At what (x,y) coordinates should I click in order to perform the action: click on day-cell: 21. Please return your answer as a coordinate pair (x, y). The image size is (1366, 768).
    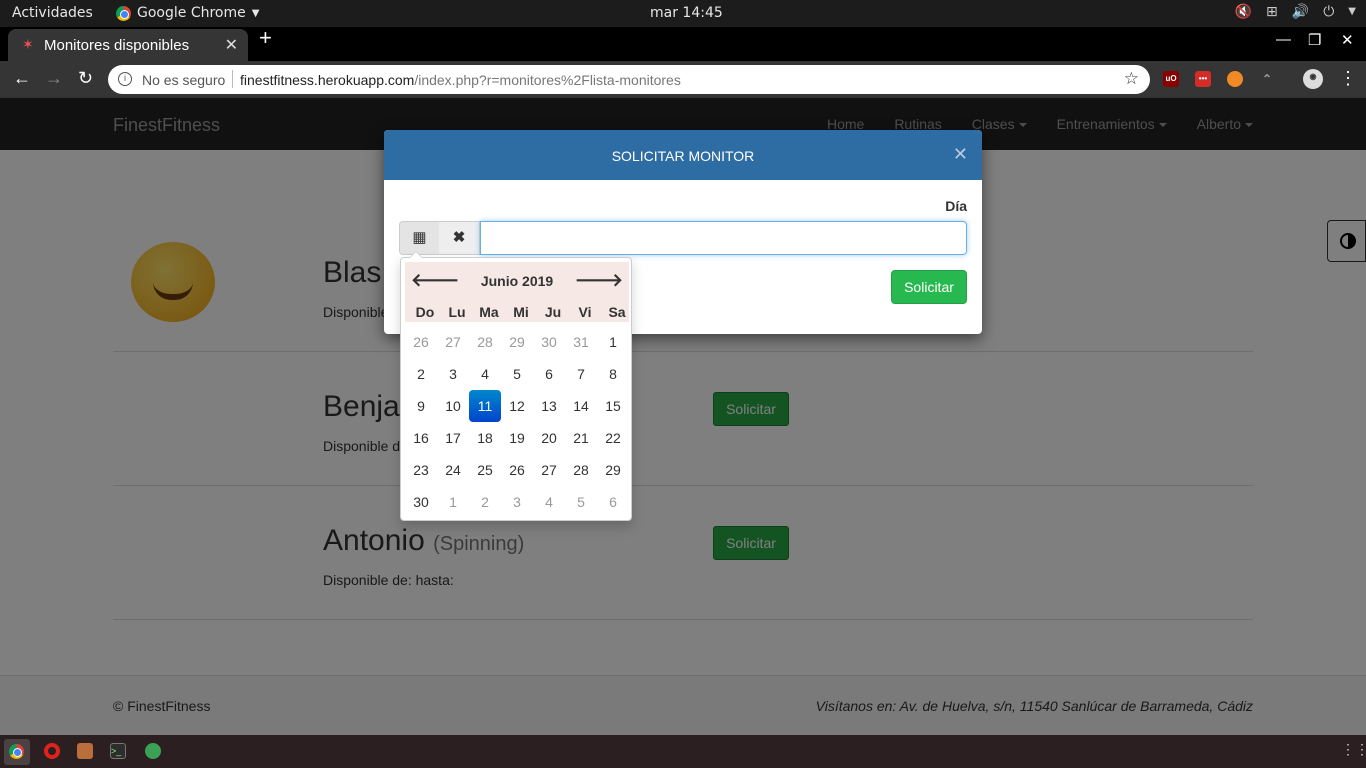
    Looking at the image, I should click on (581, 438).